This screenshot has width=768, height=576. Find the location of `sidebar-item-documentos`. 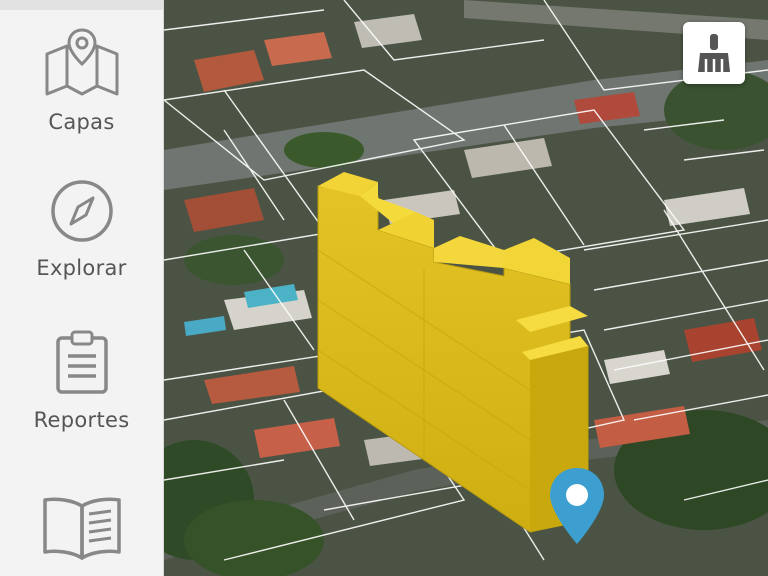

sidebar-item-documentos is located at coordinates (81, 529).